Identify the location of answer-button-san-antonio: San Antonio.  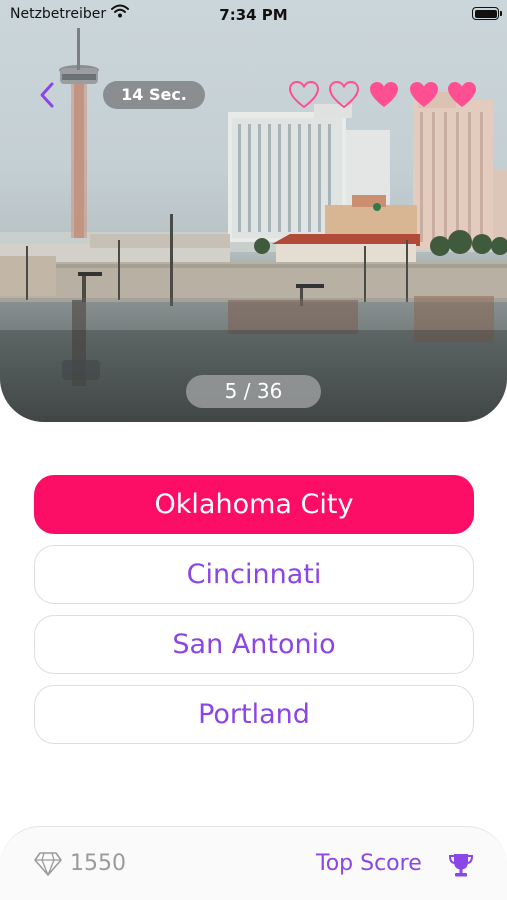
(254, 644).